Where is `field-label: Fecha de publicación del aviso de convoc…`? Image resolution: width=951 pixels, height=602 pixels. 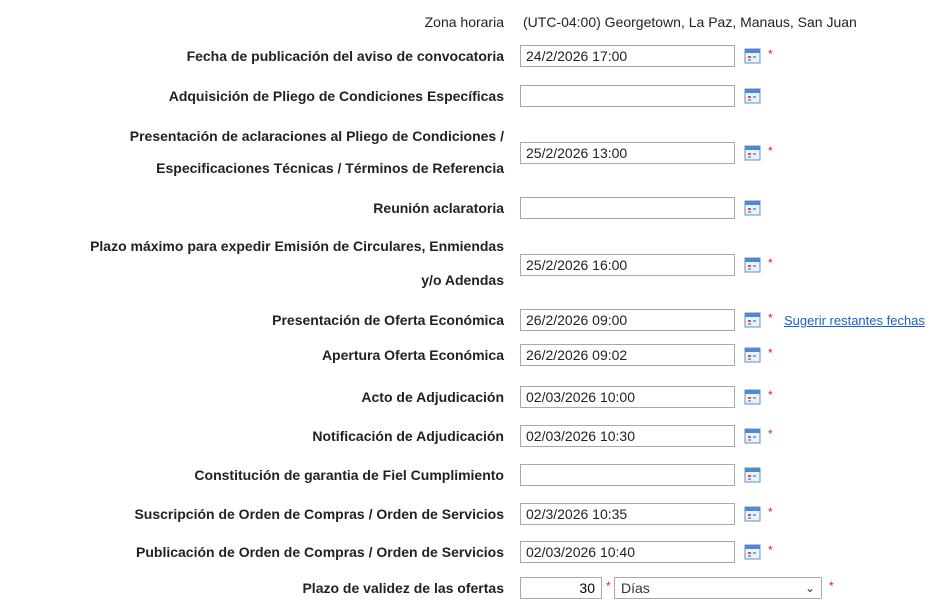 field-label: Fecha de publicación del aviso de convoc… is located at coordinates (345, 56).